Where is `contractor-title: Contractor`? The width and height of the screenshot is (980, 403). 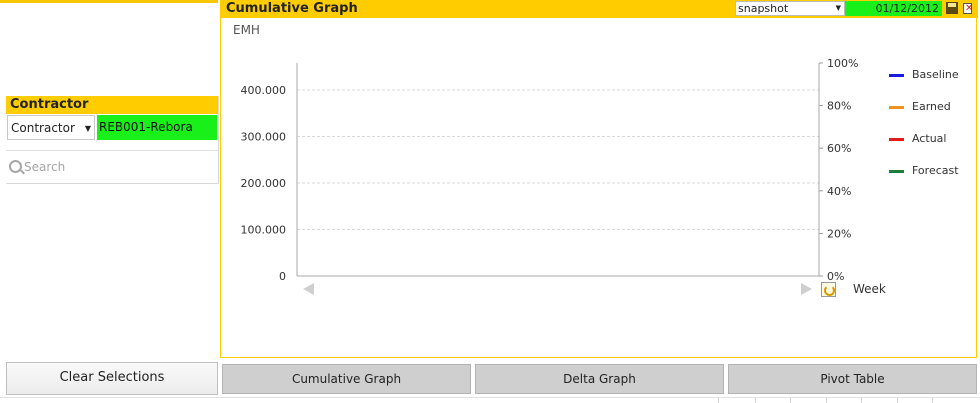
contractor-title: Contractor is located at coordinates (112, 105).